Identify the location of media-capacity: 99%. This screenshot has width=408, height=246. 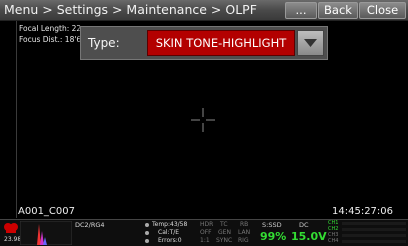
(273, 236).